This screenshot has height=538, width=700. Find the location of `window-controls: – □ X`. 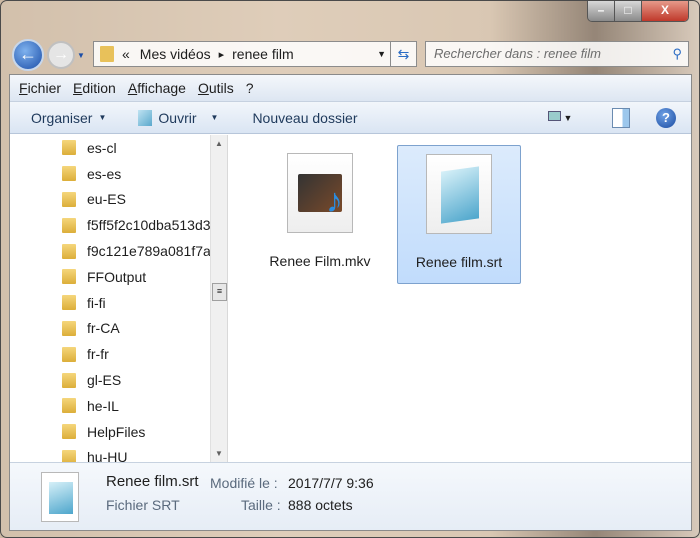

window-controls: – □ X is located at coordinates (638, 11).